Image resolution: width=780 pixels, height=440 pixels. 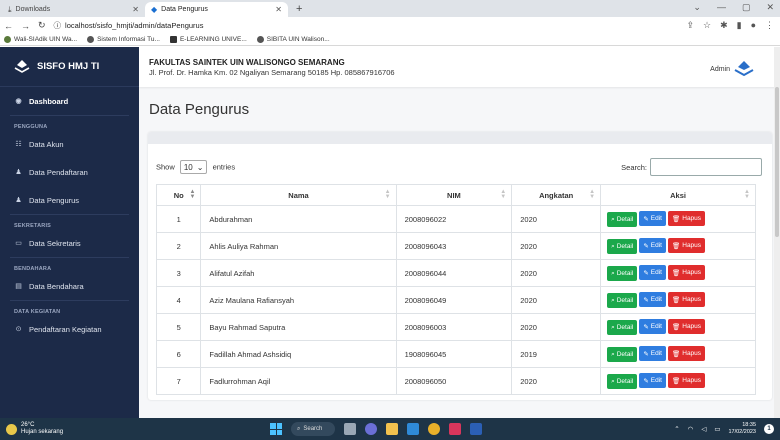 I want to click on sidebar-item-dashboard: ◉ Dashboard, so click(x=69, y=101).